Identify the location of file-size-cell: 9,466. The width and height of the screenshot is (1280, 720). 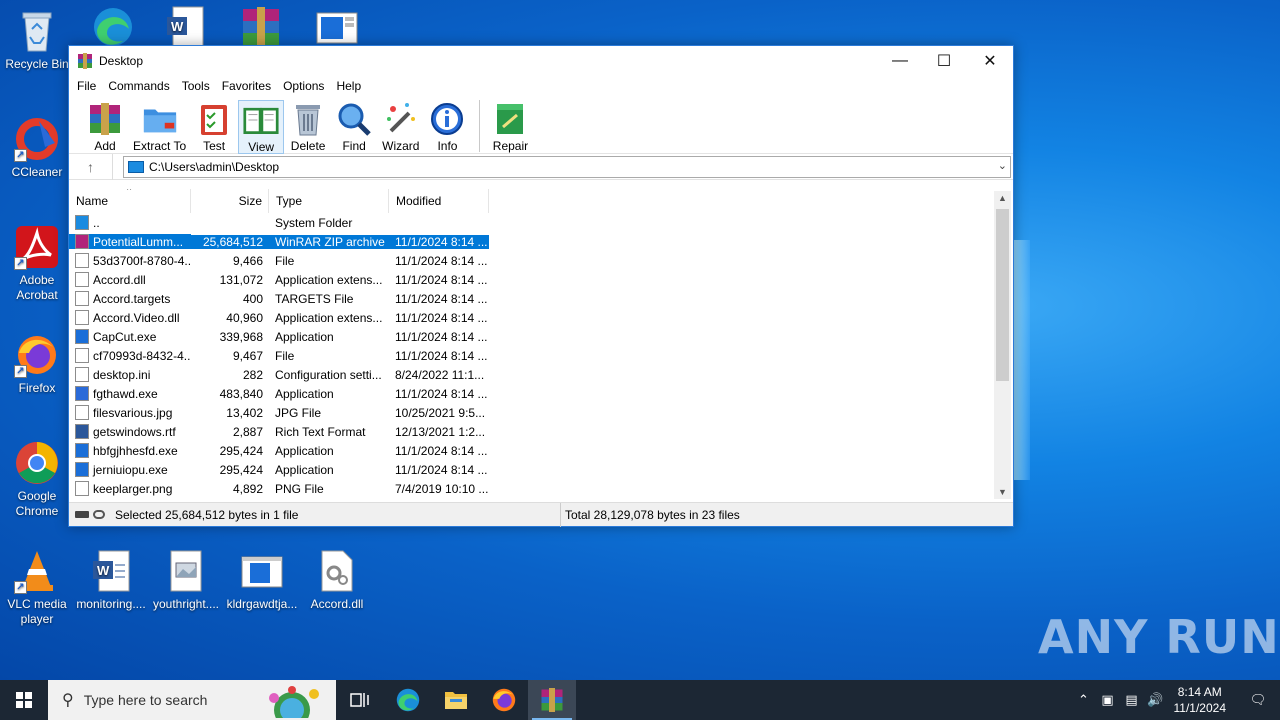
(247, 260).